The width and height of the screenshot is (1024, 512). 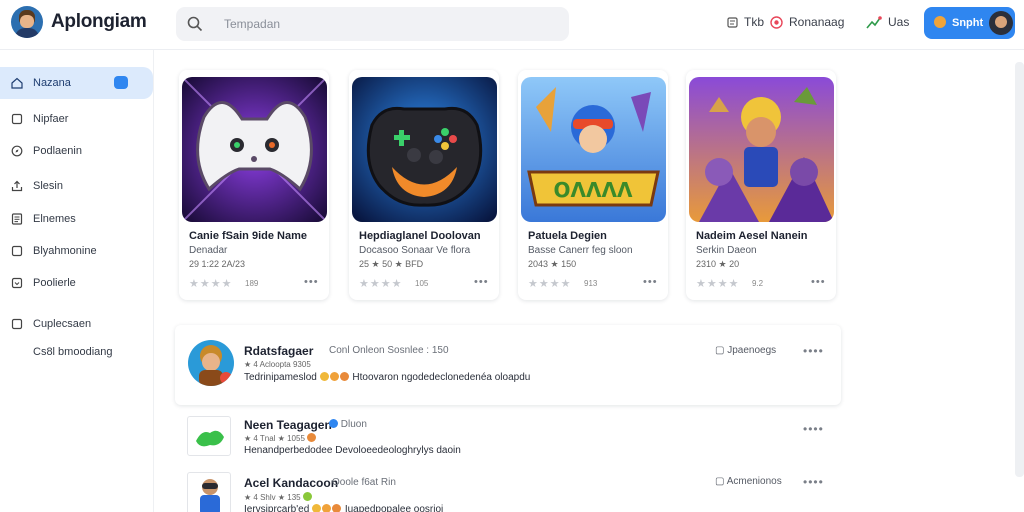 I want to click on app-logo-avatar, so click(x=27, y=22).